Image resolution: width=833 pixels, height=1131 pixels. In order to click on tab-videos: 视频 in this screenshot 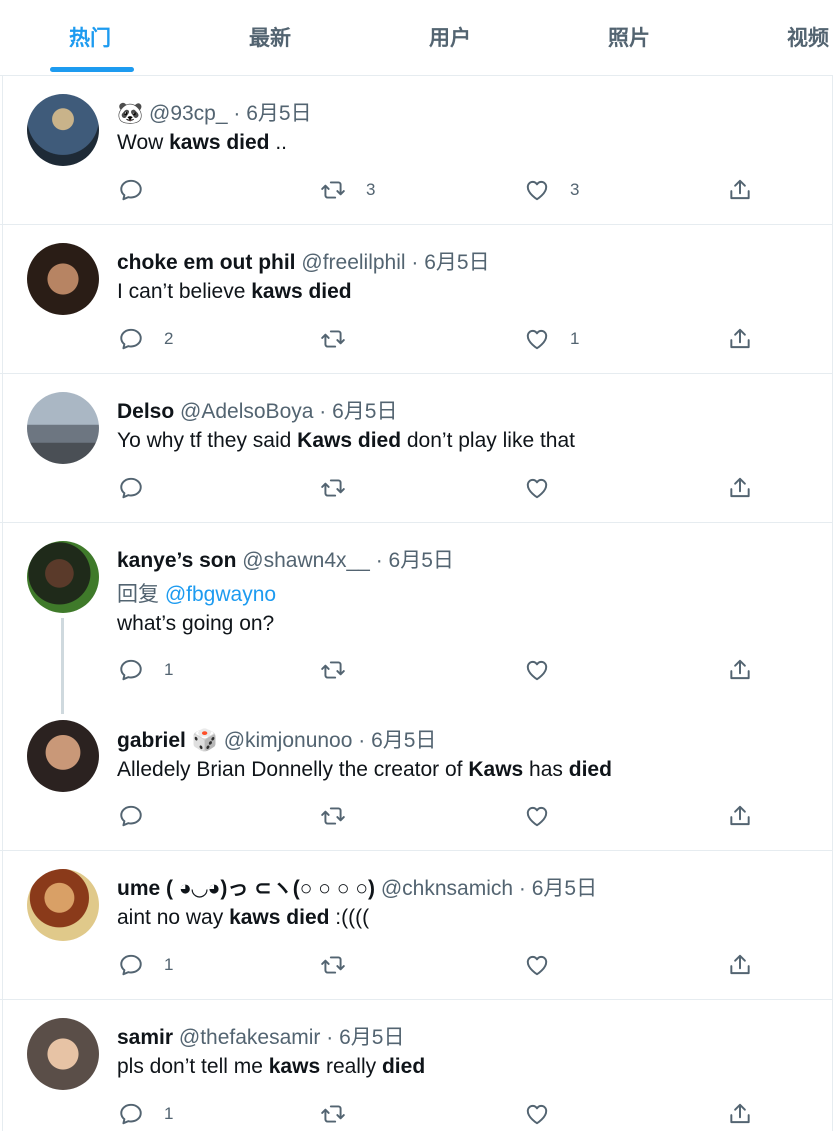, I will do `click(808, 37)`.